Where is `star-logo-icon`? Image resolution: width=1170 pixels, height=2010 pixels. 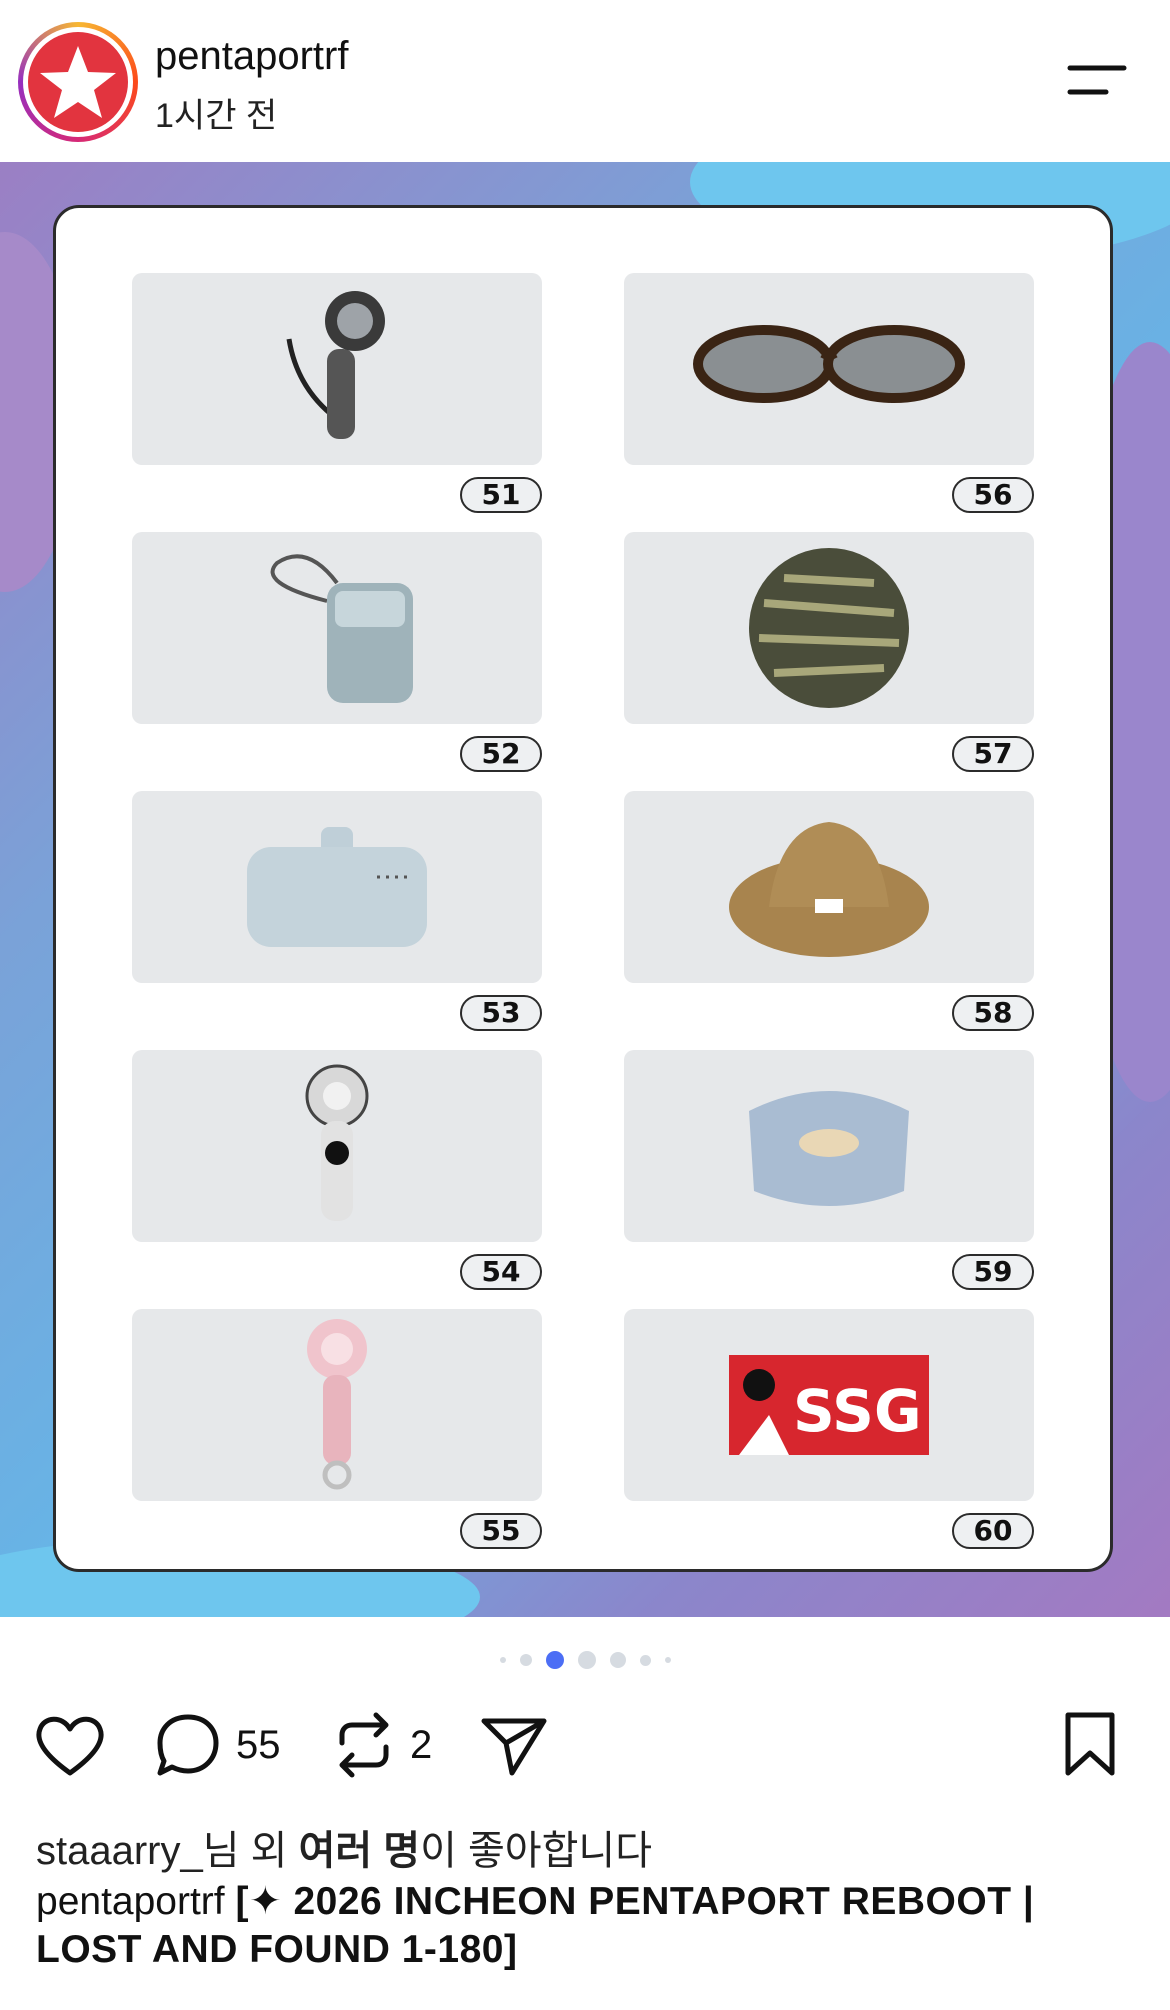
star-logo-icon is located at coordinates (78, 82).